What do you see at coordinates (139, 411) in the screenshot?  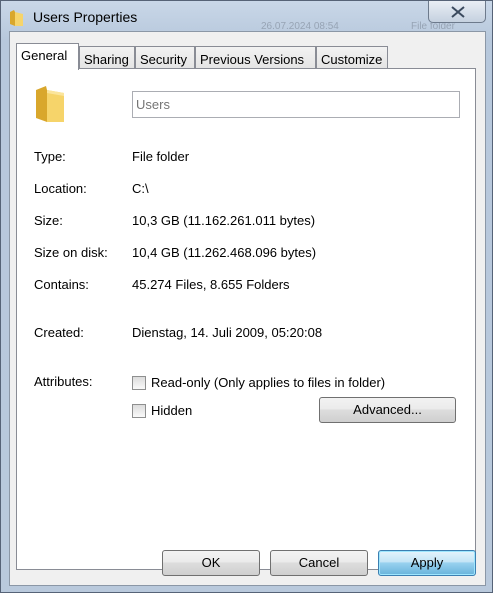 I see `hidden-checkbox` at bounding box center [139, 411].